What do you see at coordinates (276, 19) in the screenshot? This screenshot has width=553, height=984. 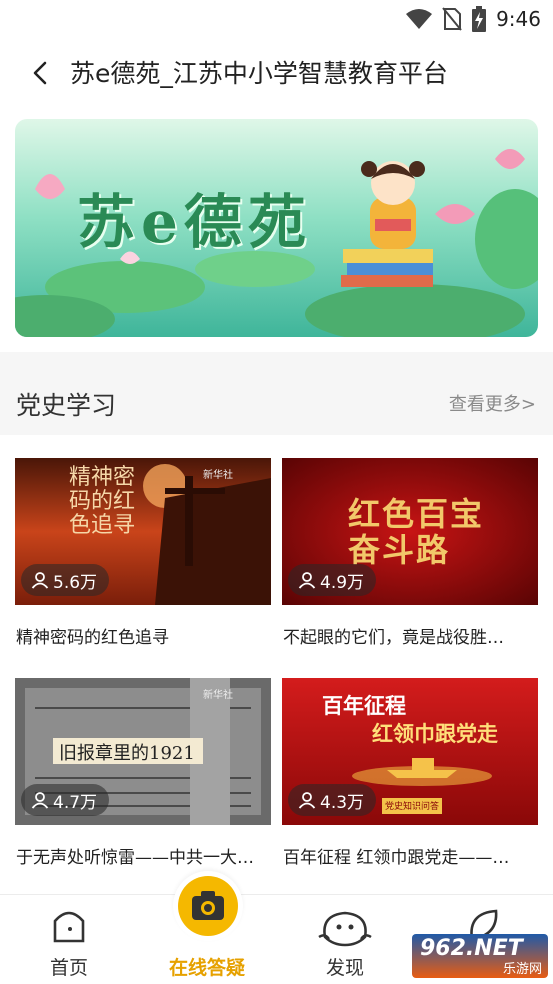 I see `status-bar: 9:46` at bounding box center [276, 19].